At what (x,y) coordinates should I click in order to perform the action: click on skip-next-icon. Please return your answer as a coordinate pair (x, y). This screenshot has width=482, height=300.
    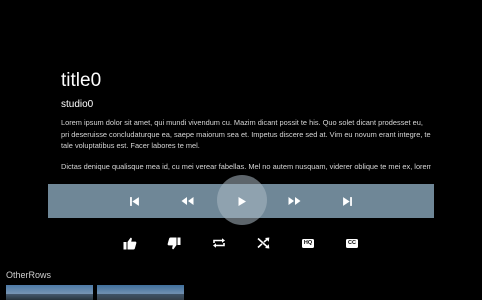
    Looking at the image, I should click on (347, 201).